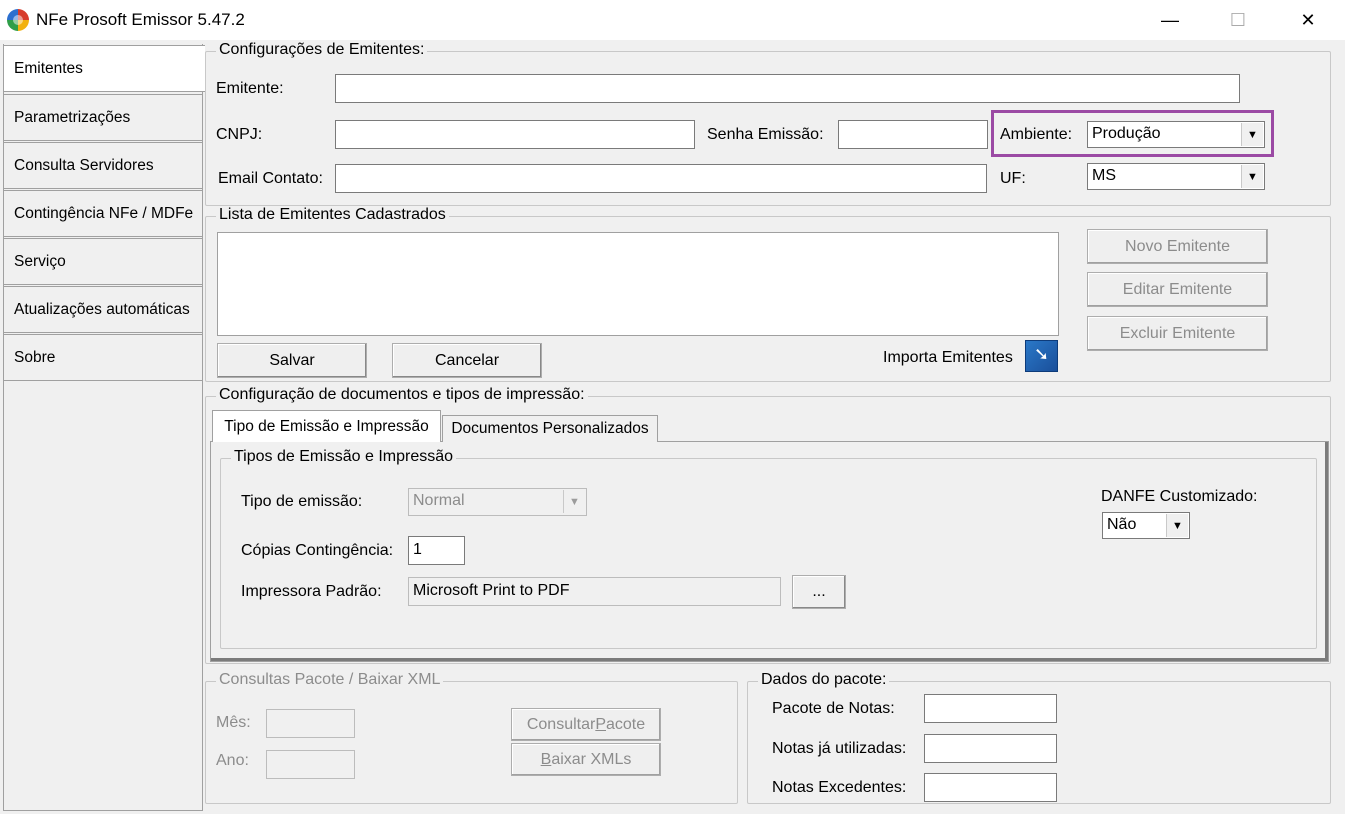  Describe the element at coordinates (1177, 333) in the screenshot. I see `excluir-emitente-button: Excluir Emitente` at that location.